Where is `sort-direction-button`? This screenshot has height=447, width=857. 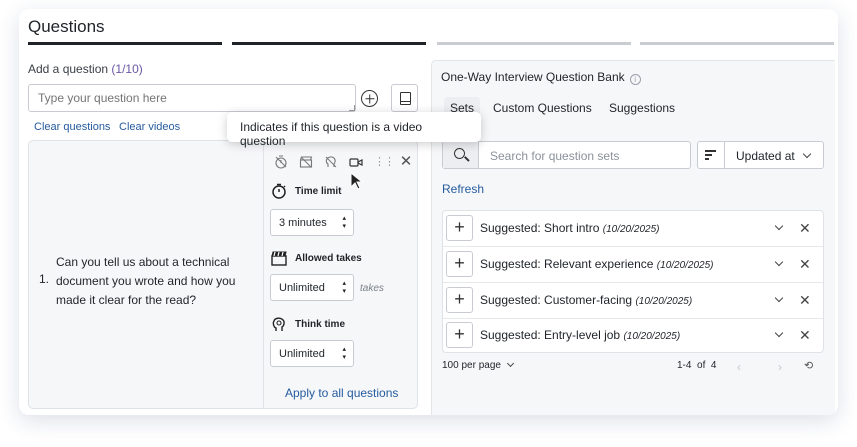 sort-direction-button is located at coordinates (711, 155).